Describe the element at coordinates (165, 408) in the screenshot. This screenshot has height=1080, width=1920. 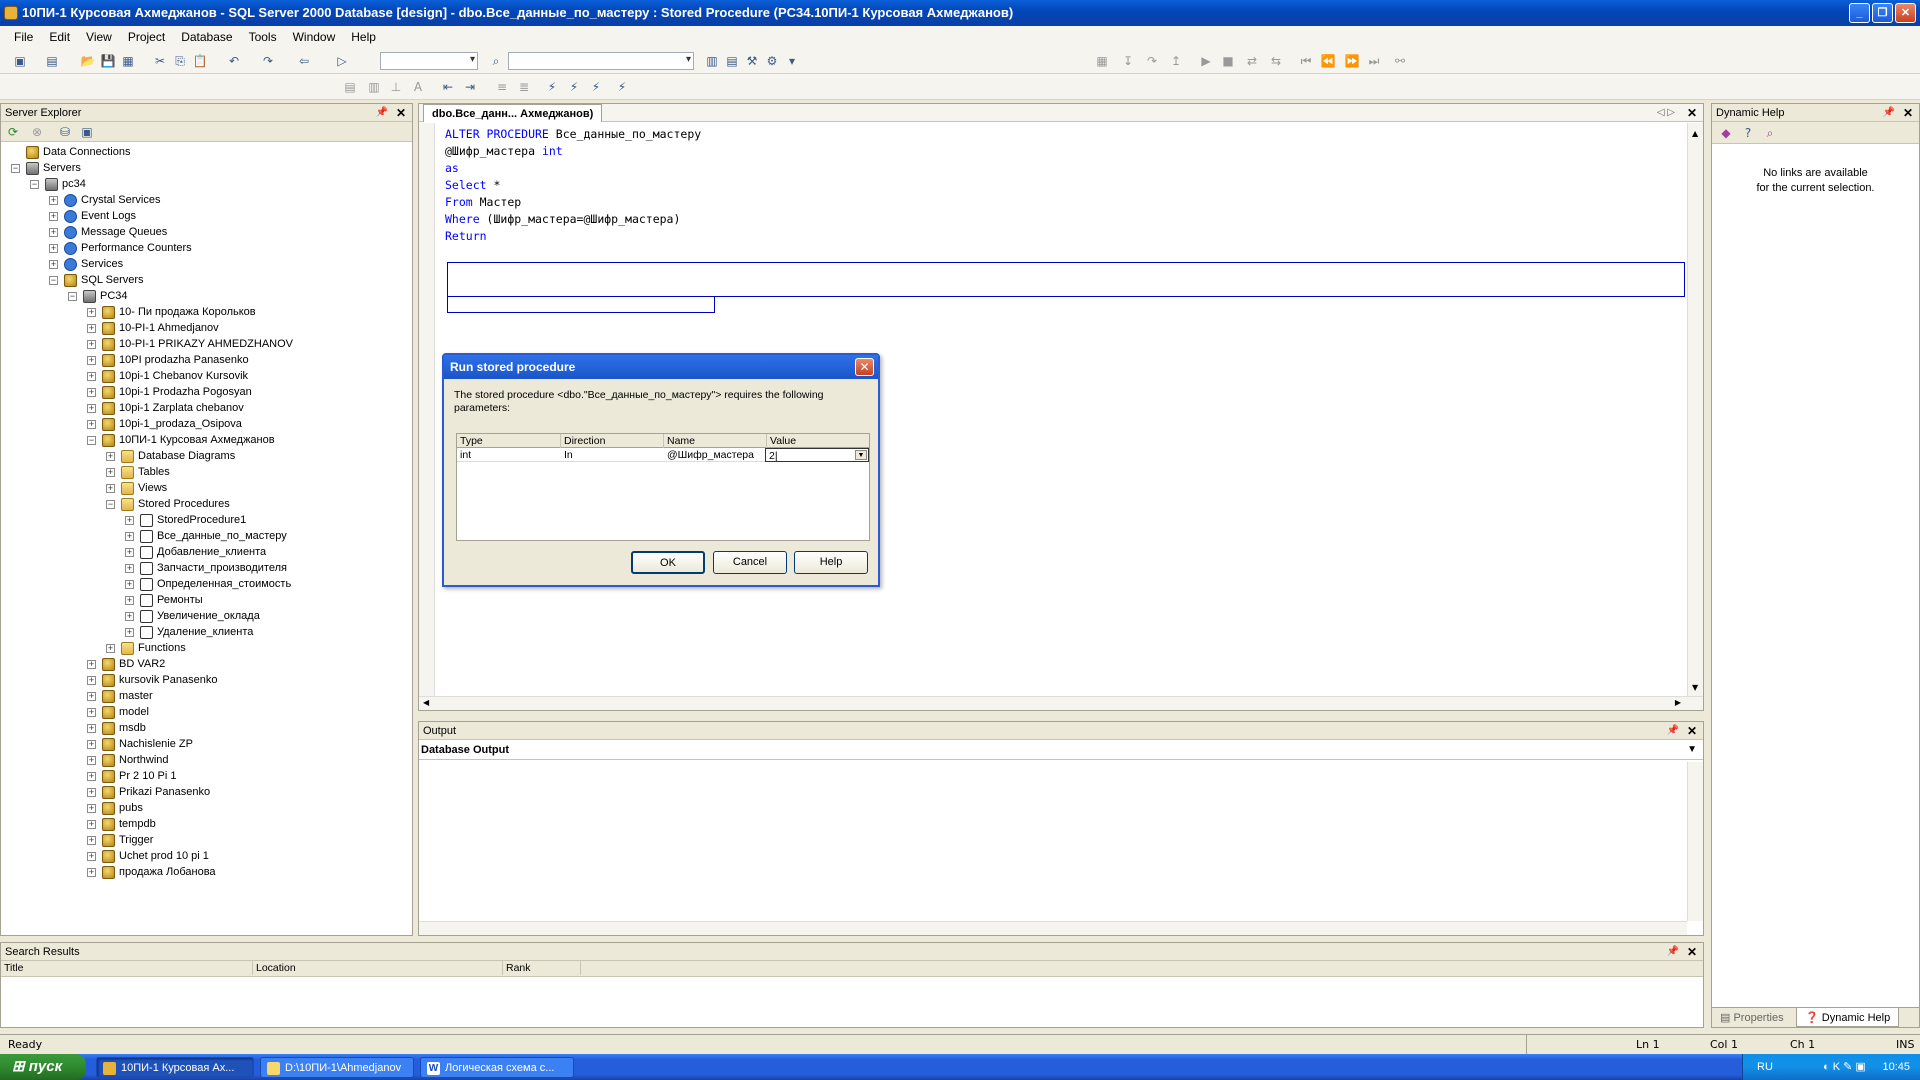
I see `tree-item: +10pi-1 Zarplata chebanov` at that location.